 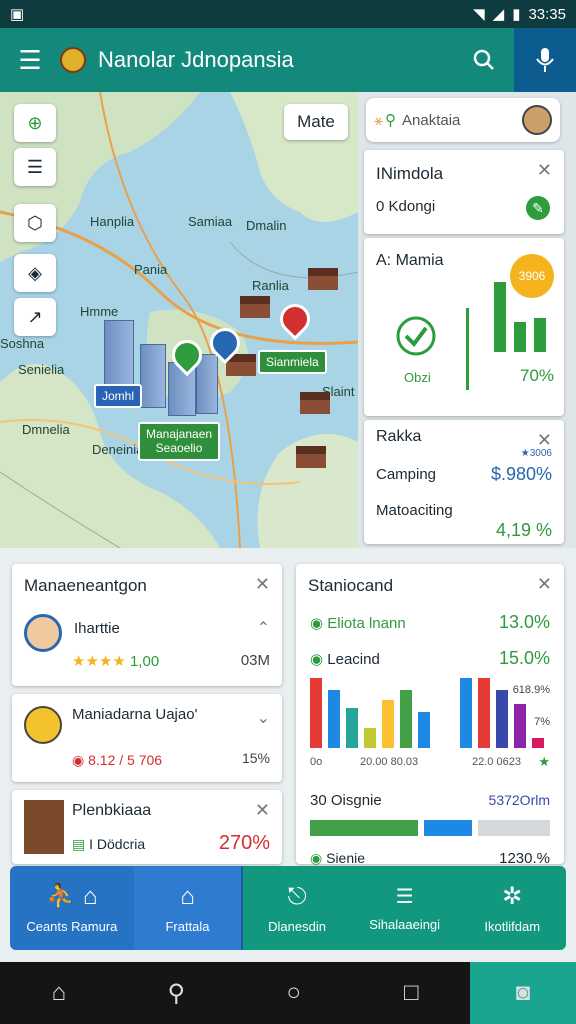 What do you see at coordinates (519, 800) in the screenshot?
I see `footer-value: 5372Orlm` at bounding box center [519, 800].